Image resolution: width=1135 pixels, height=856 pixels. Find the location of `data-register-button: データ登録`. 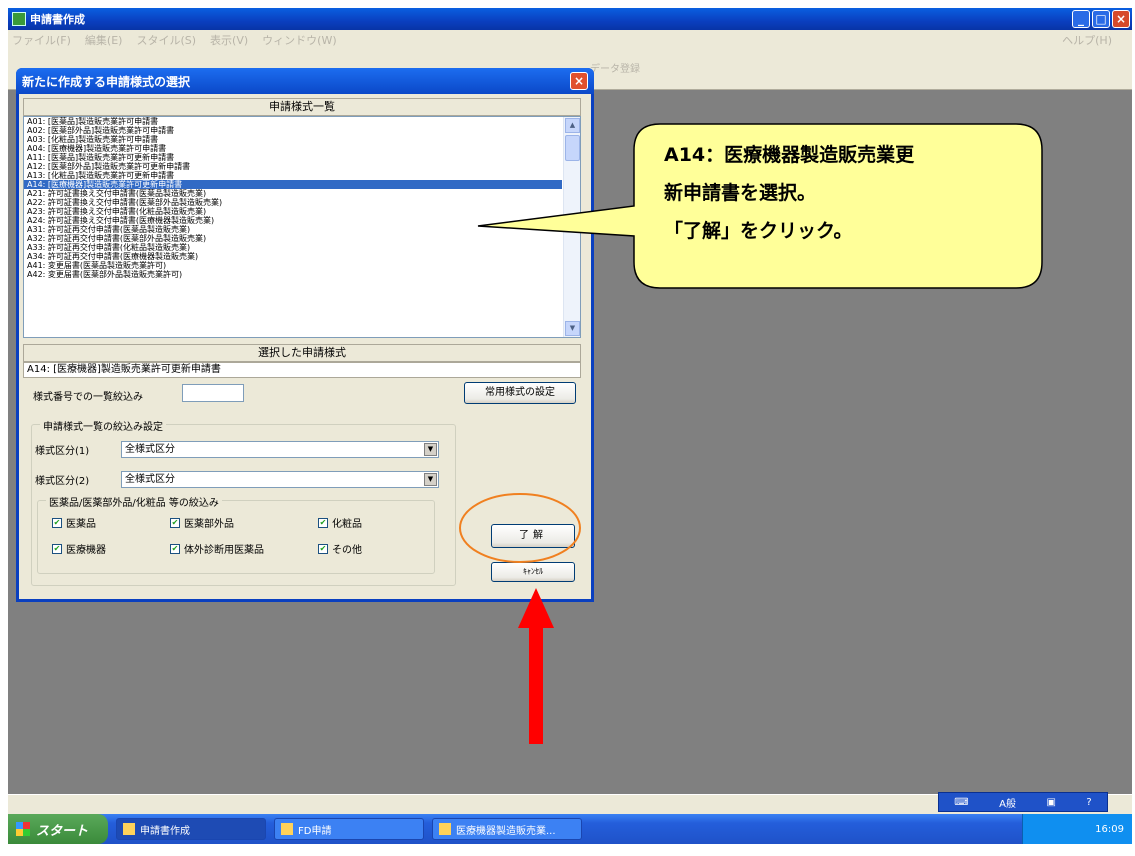

data-register-button: データ登録 is located at coordinates (615, 67).